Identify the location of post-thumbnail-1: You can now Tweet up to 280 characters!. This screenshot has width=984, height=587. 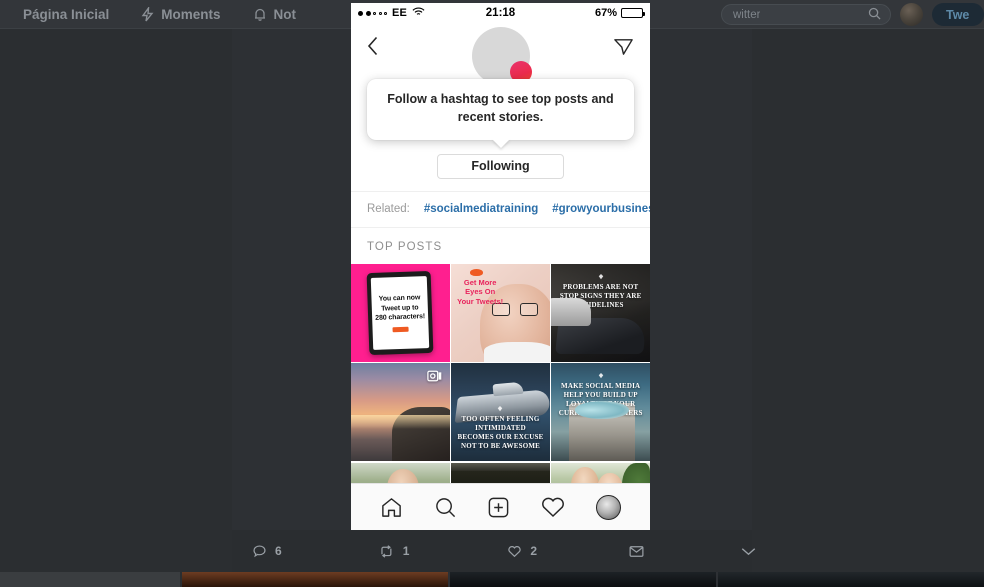
(400, 312).